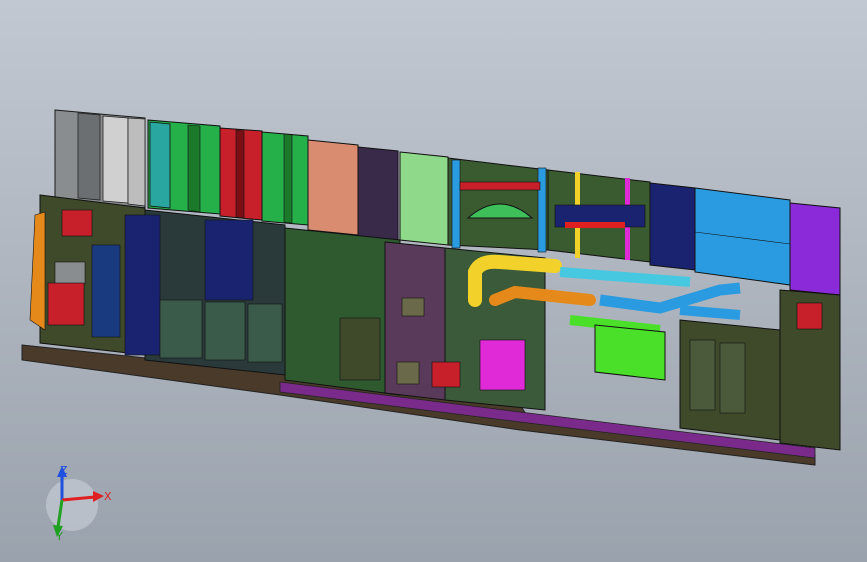  I want to click on panel-light-green, so click(424, 198).